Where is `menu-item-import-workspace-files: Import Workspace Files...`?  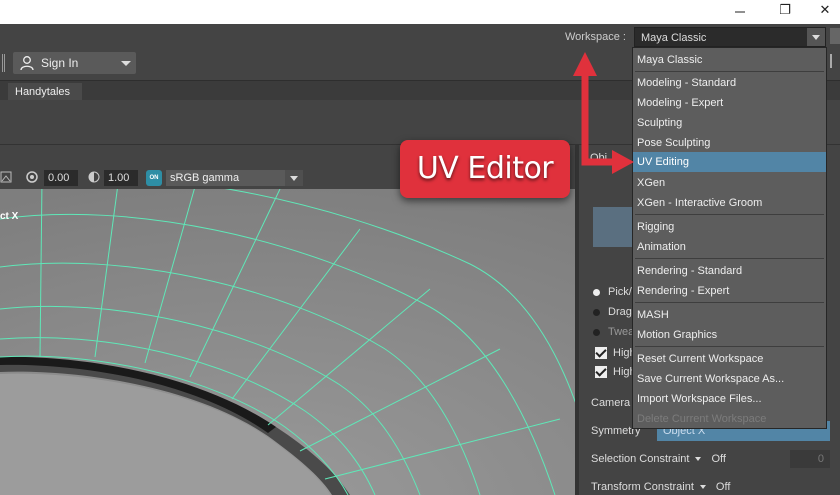
menu-item-import-workspace-files: Import Workspace Files... is located at coordinates (729, 399).